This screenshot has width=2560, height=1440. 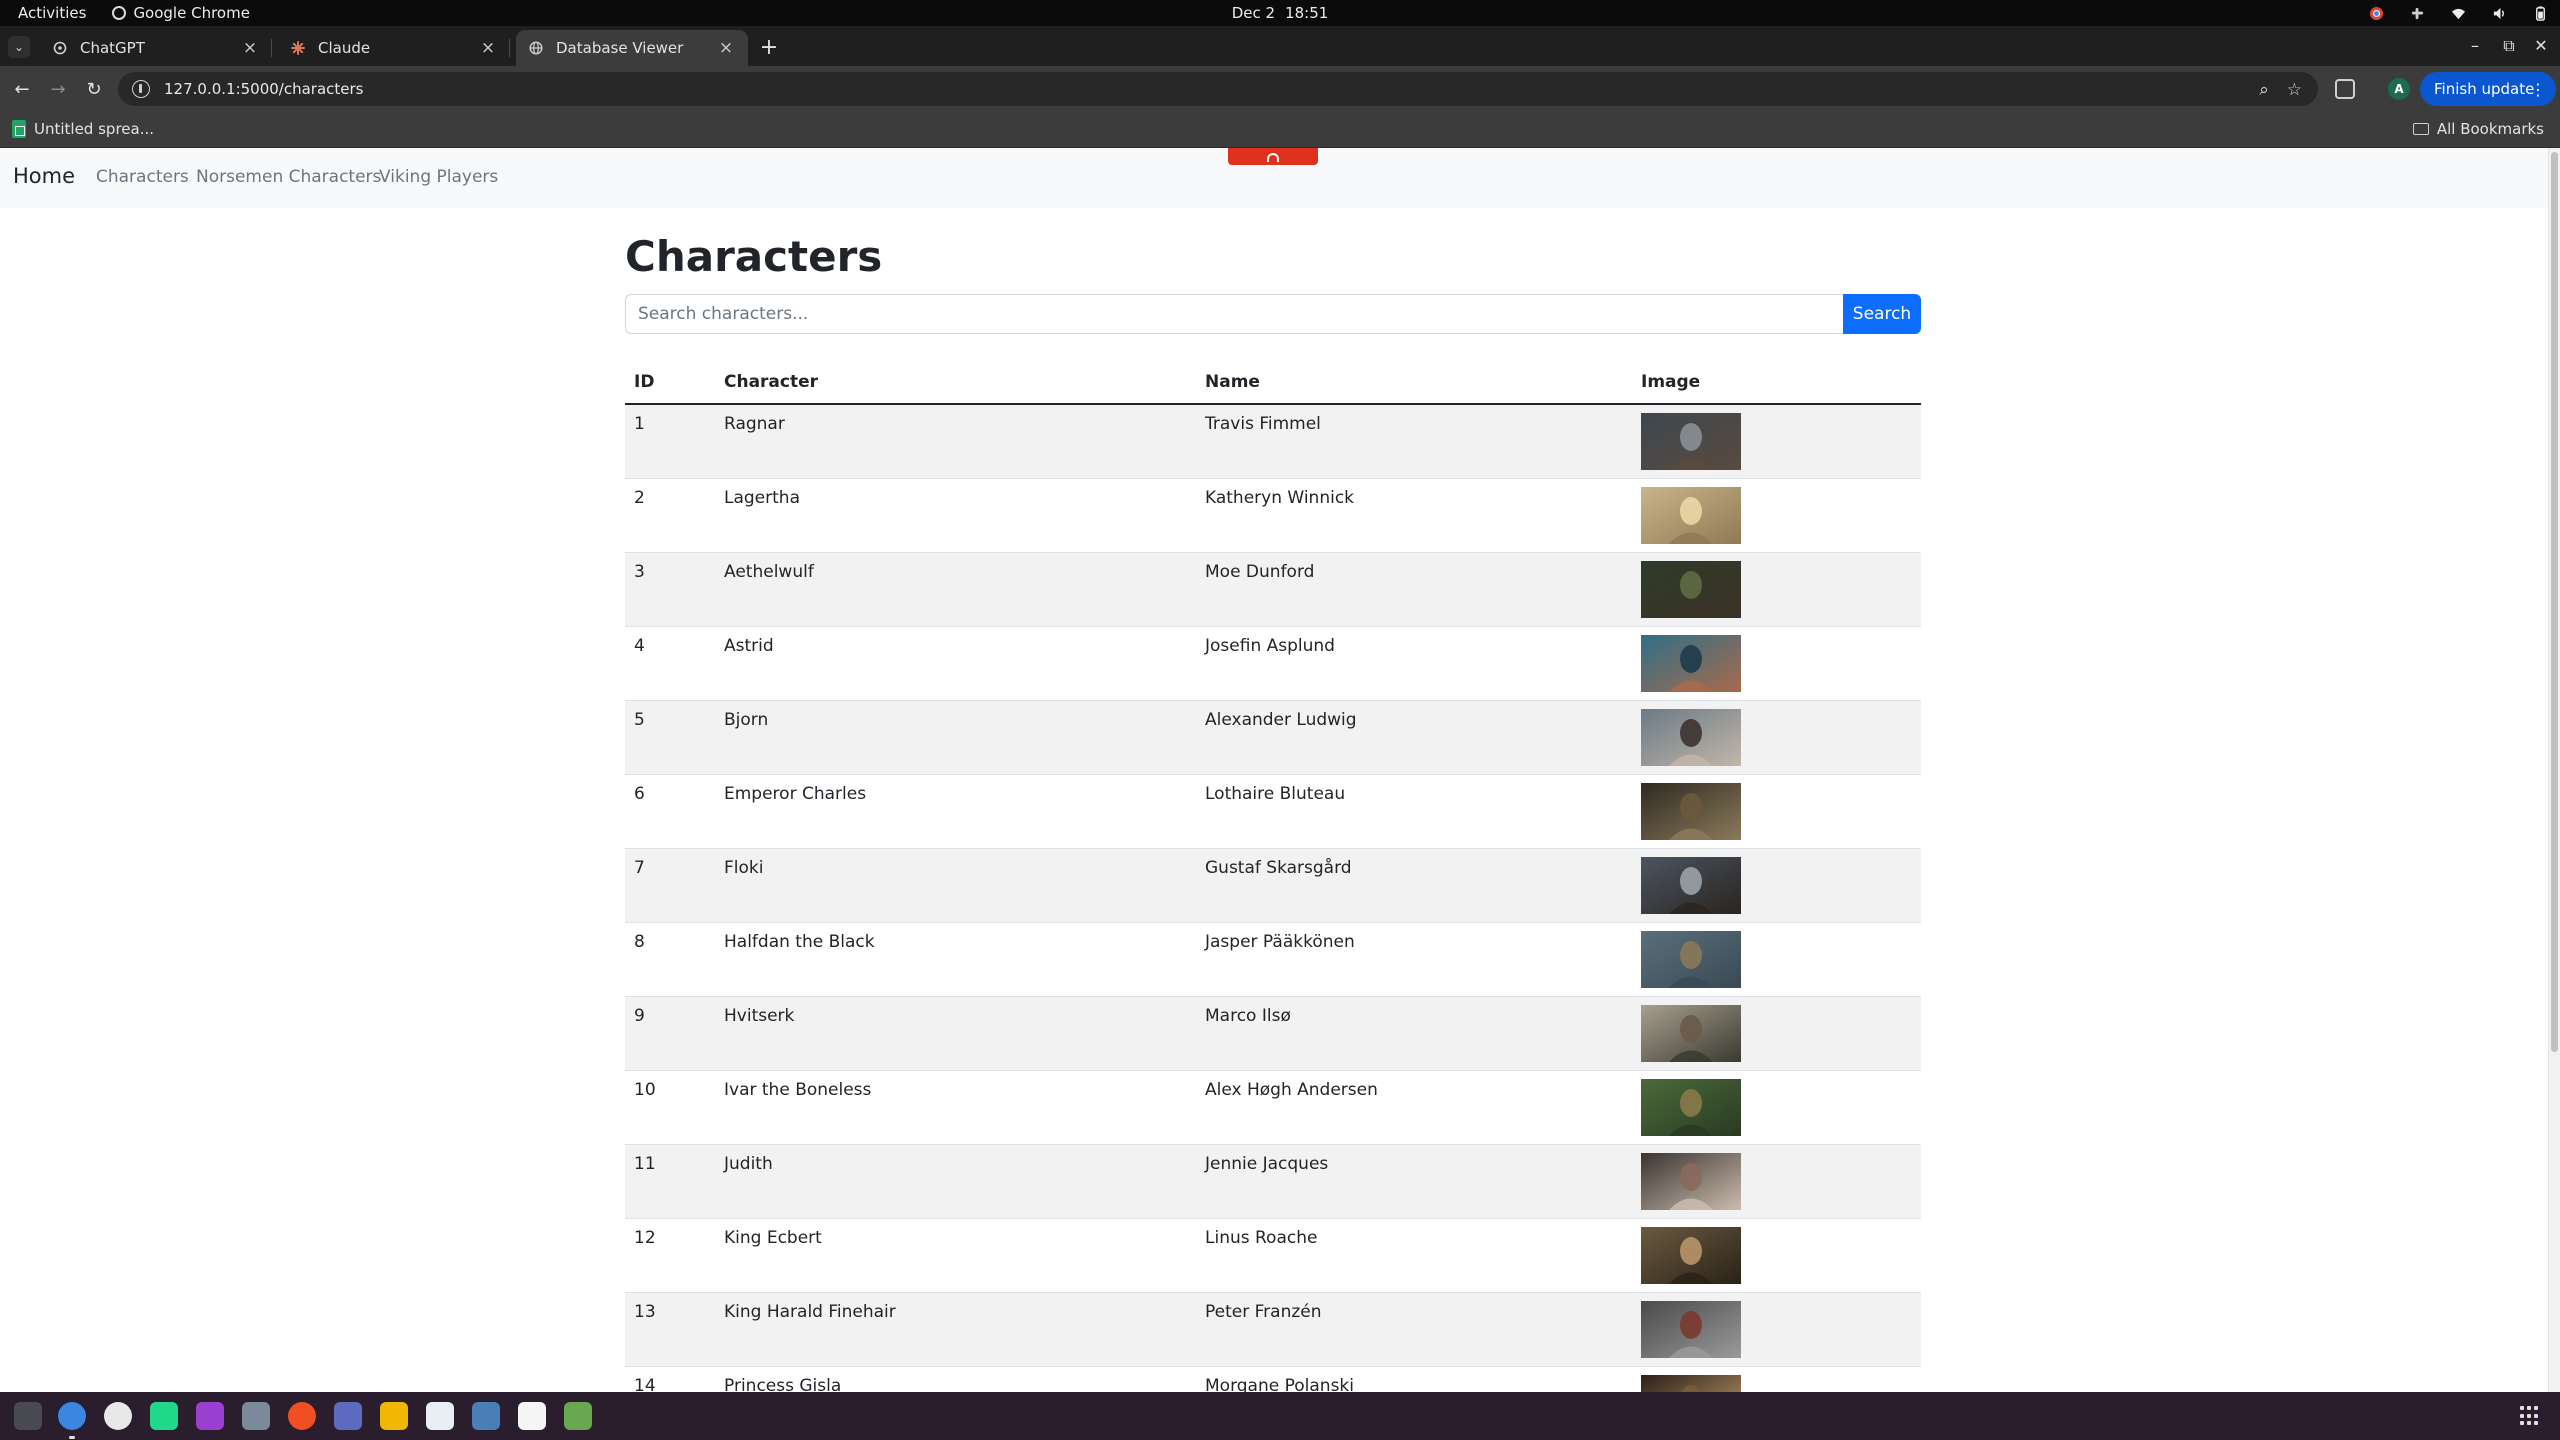 What do you see at coordinates (2417, 13) in the screenshot?
I see `slack-tray-icon` at bounding box center [2417, 13].